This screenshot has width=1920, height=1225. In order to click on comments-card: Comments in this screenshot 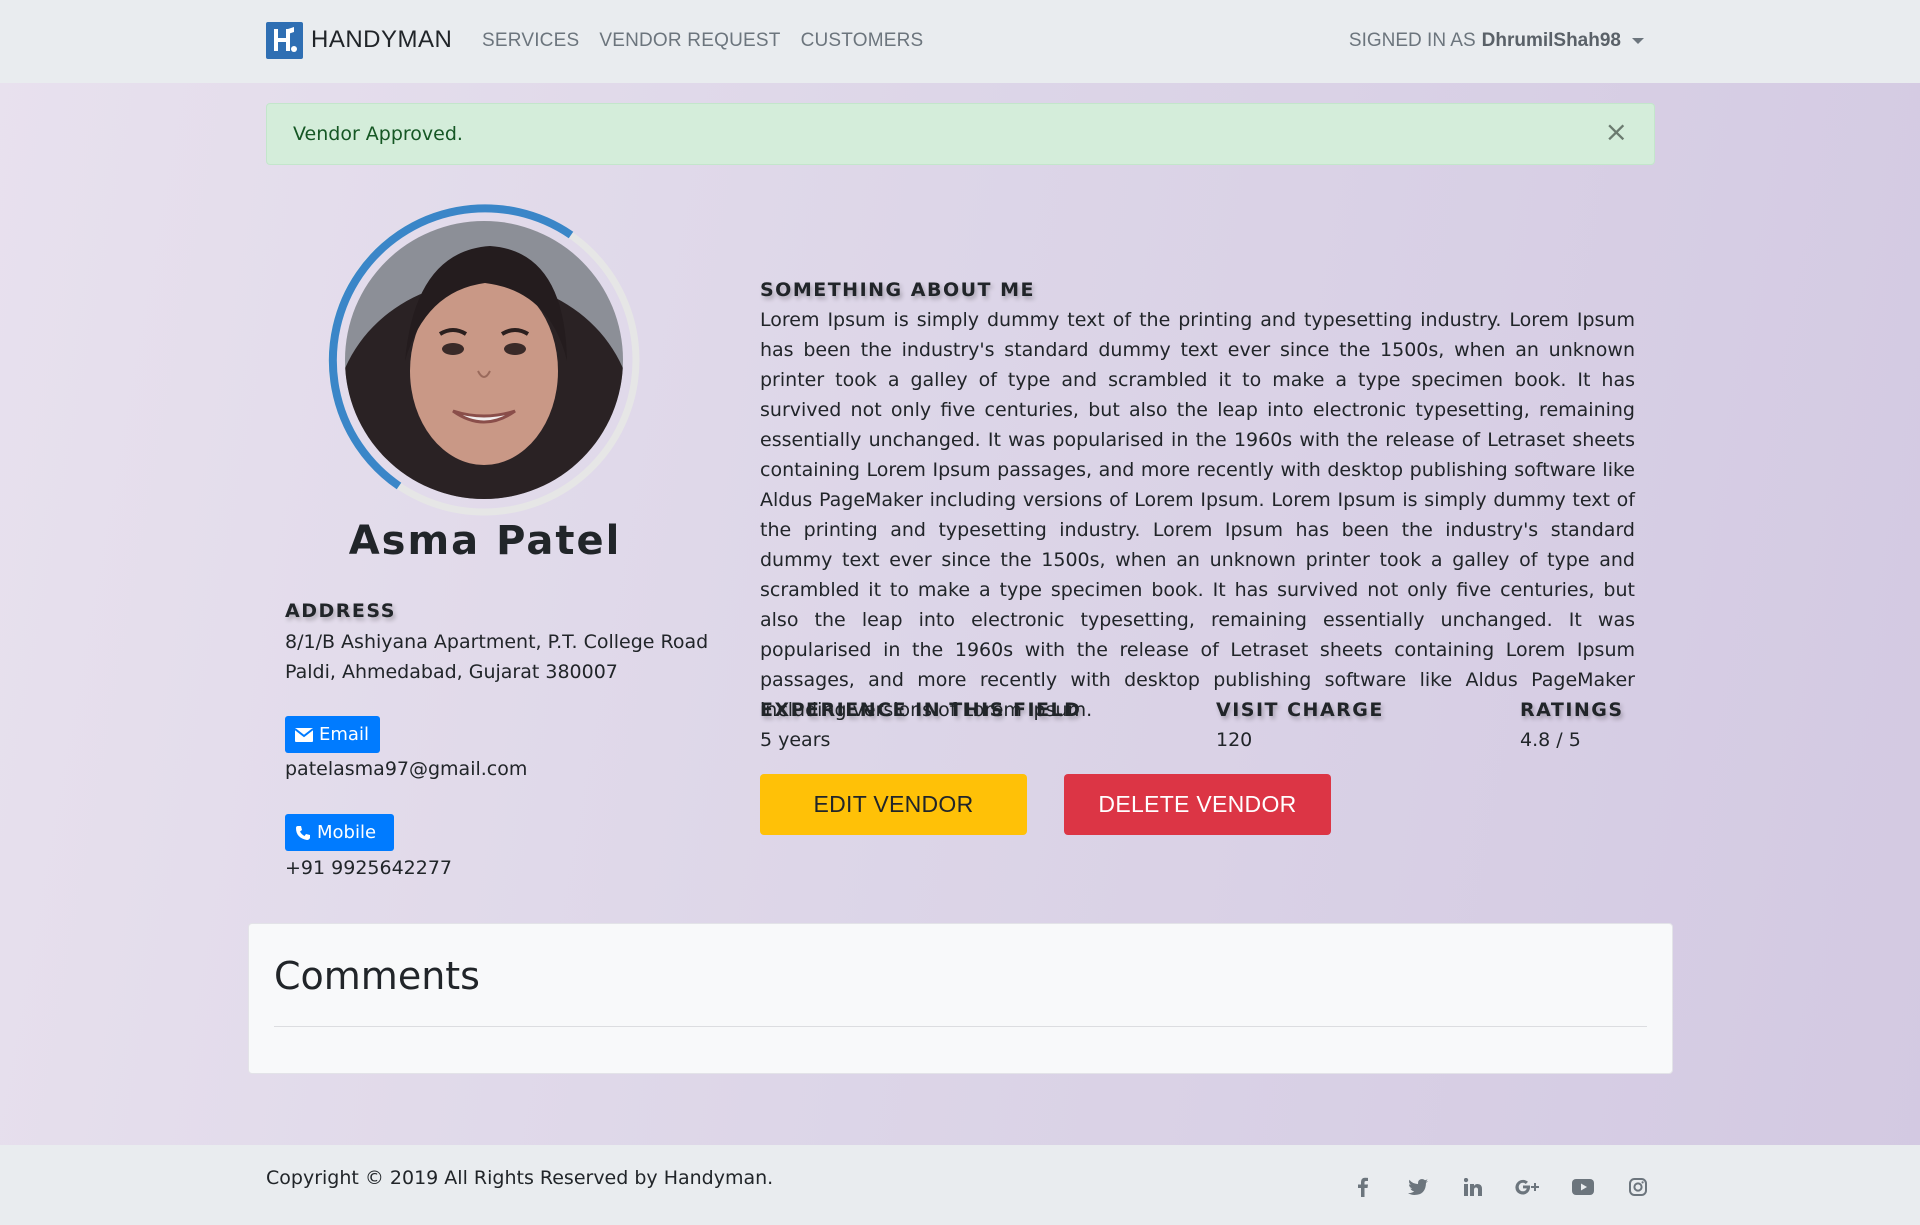, I will do `click(960, 998)`.